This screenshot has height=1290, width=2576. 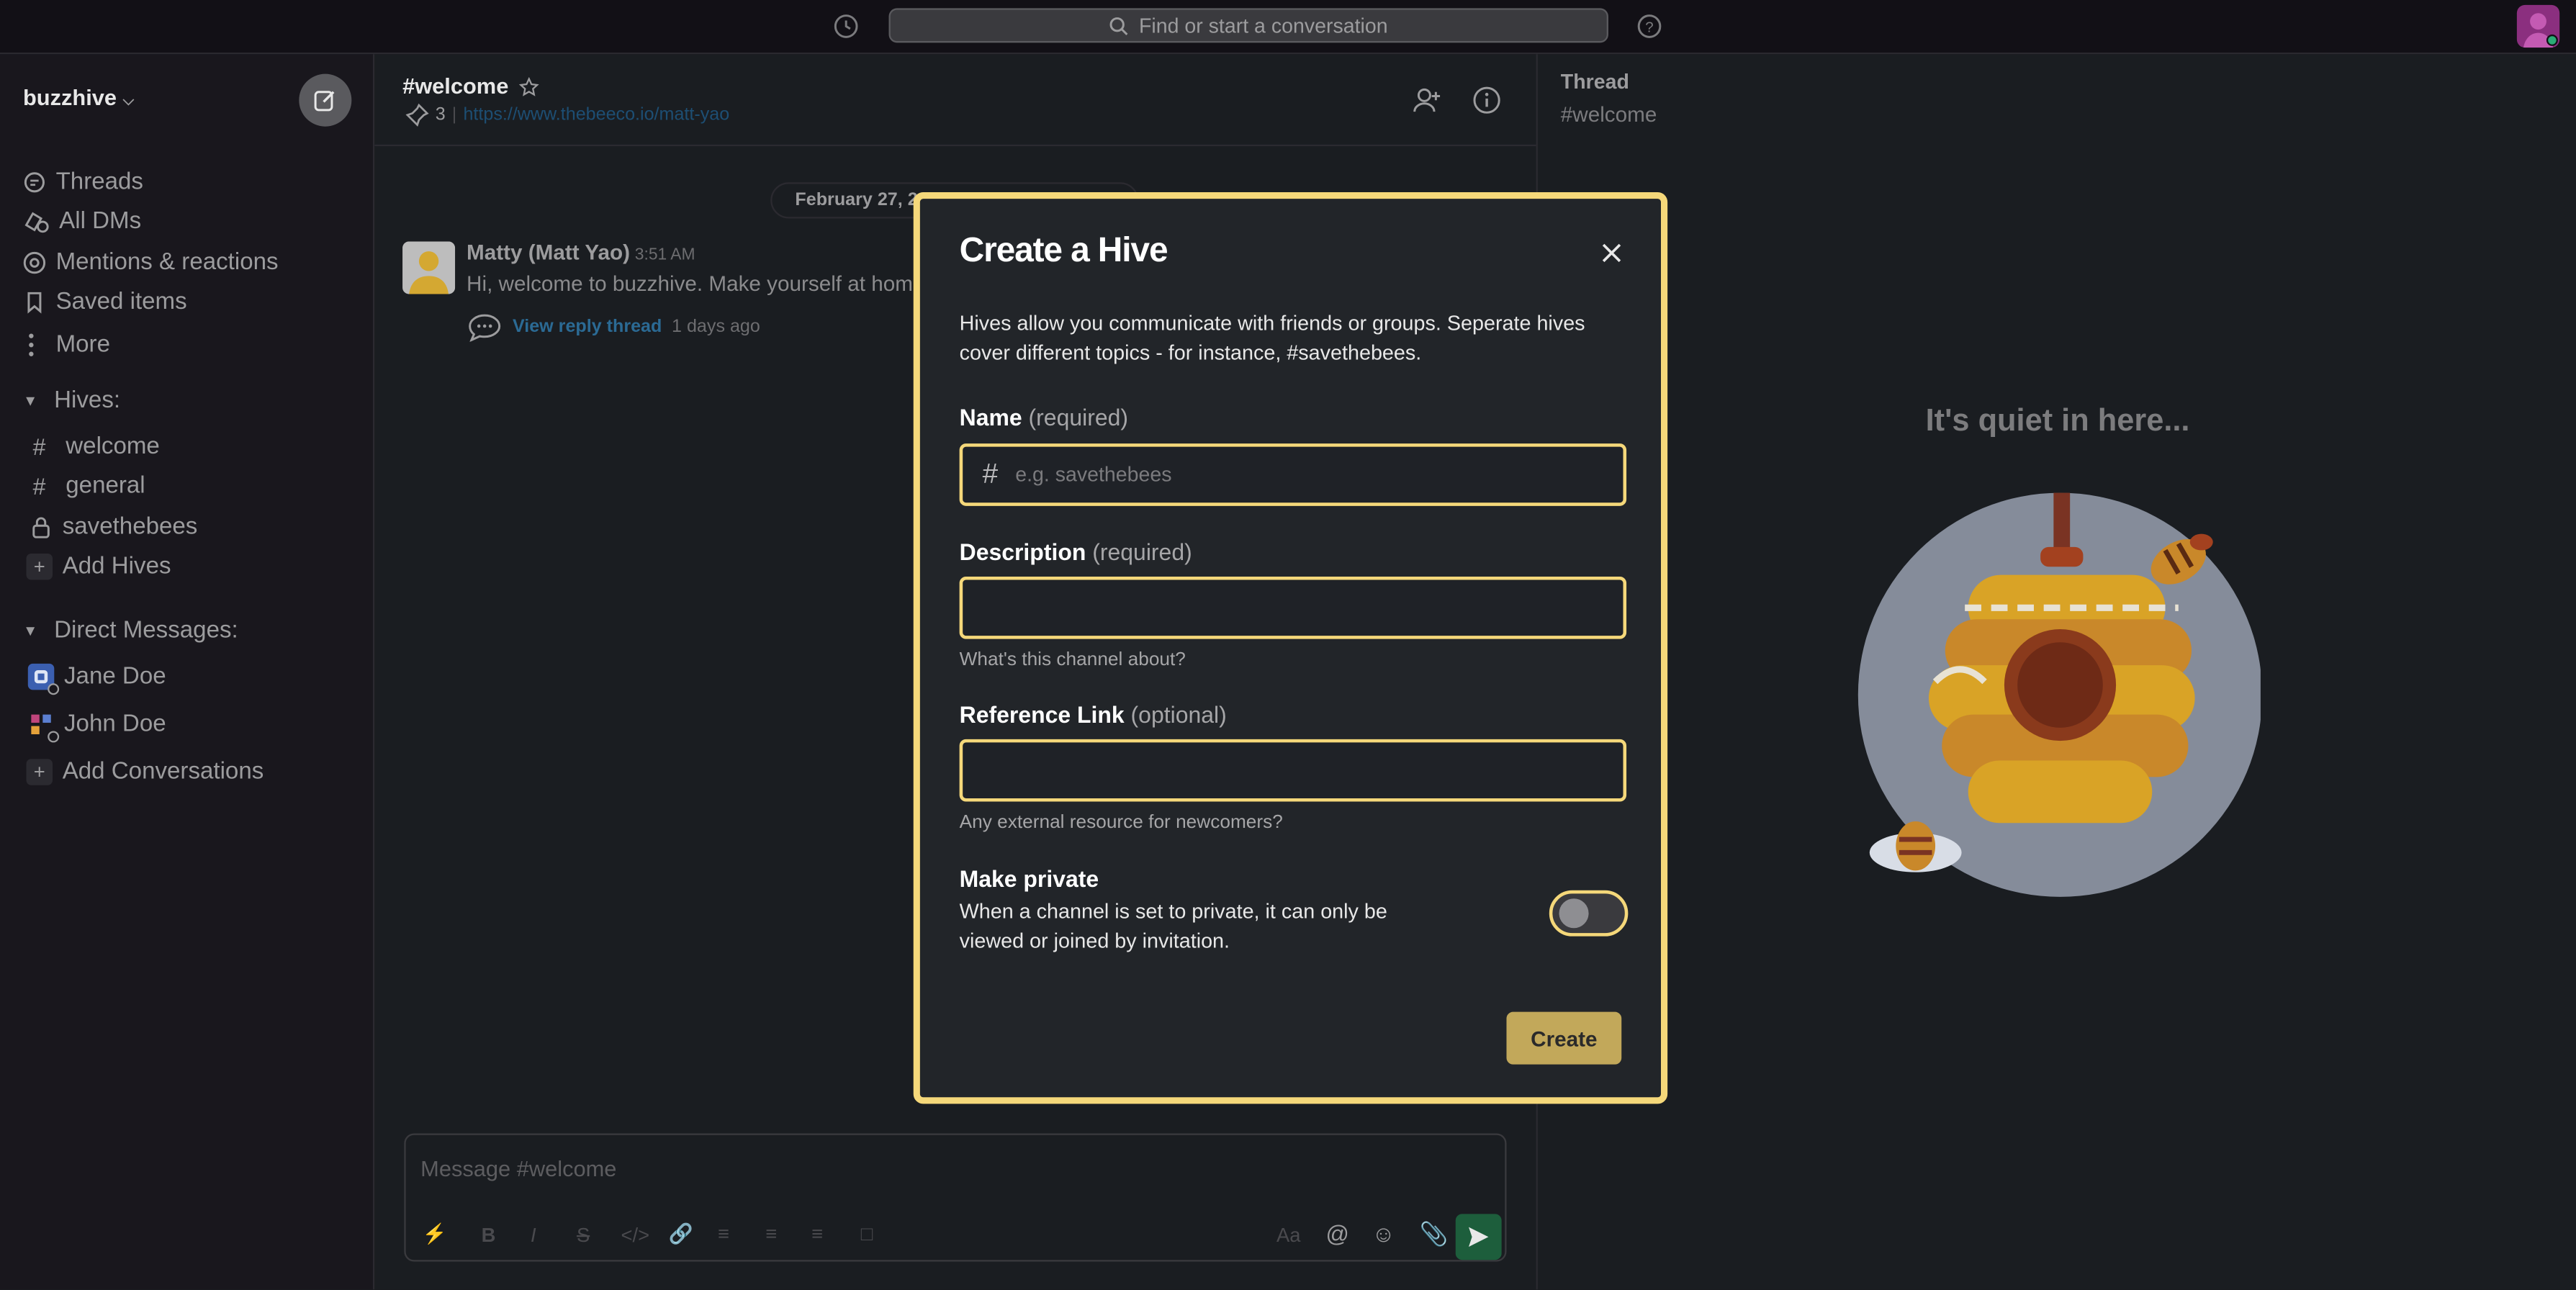 I want to click on italic-icon: I, so click(x=533, y=1235).